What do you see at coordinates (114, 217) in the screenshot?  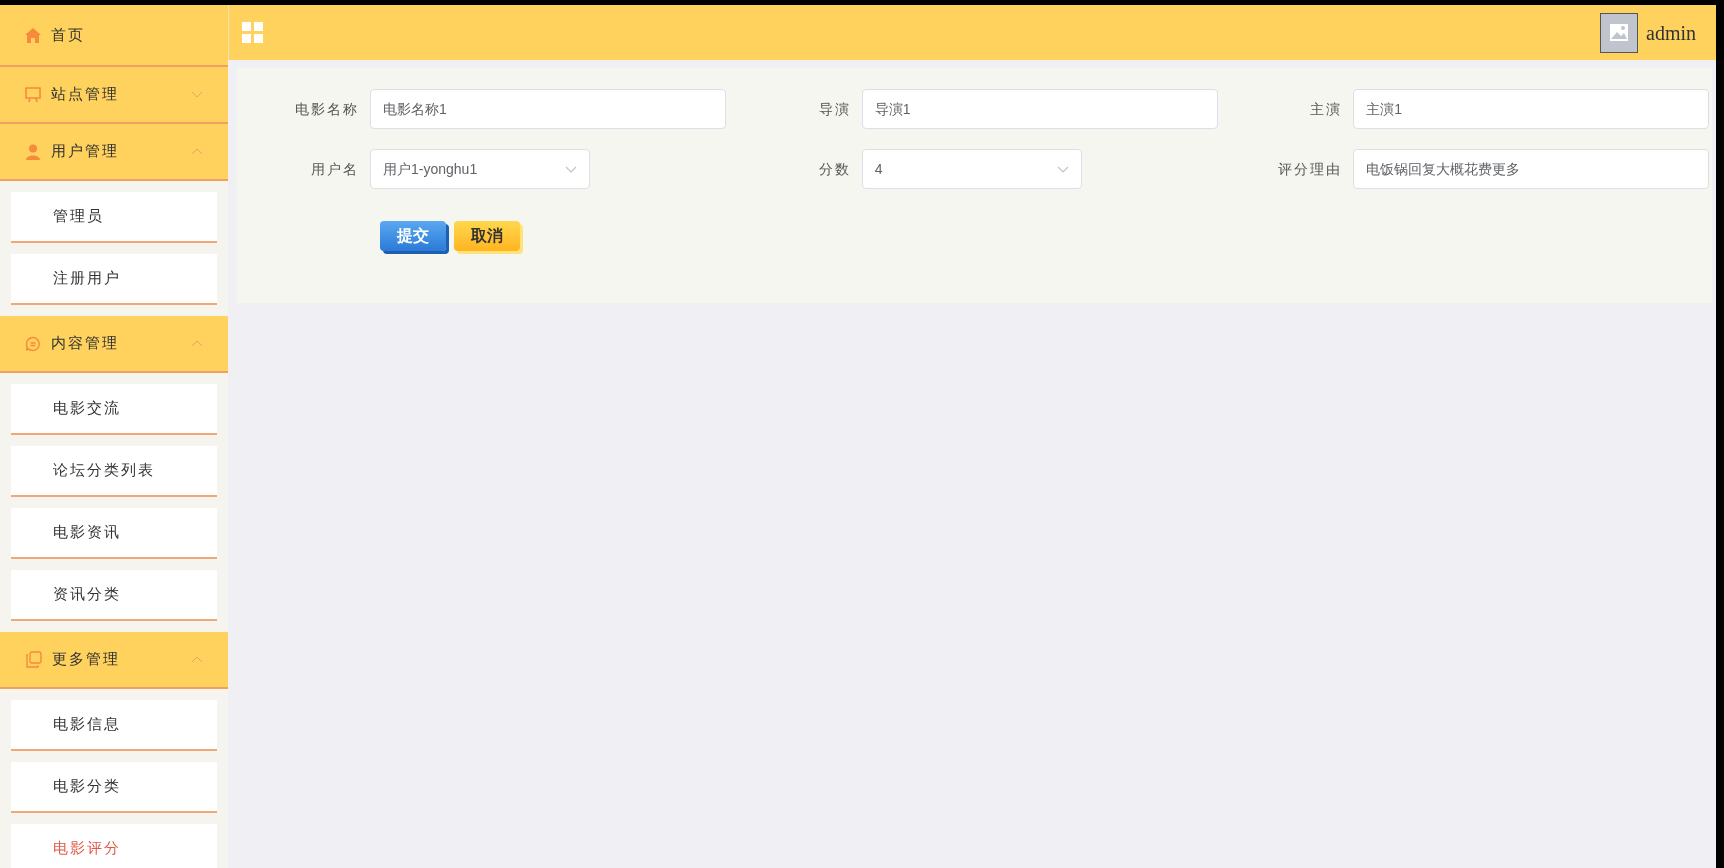 I see `submenu-item: 管理员` at bounding box center [114, 217].